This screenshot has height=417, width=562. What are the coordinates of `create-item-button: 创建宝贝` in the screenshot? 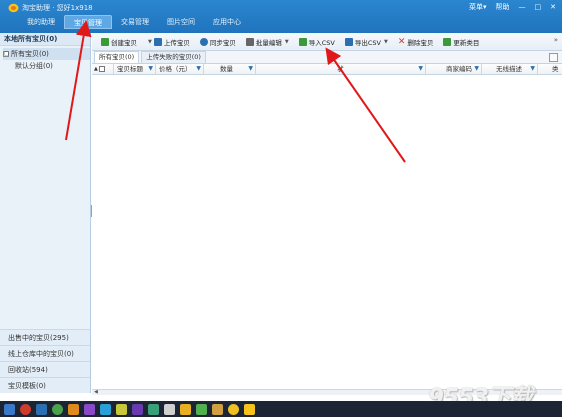 It's located at (119, 42).